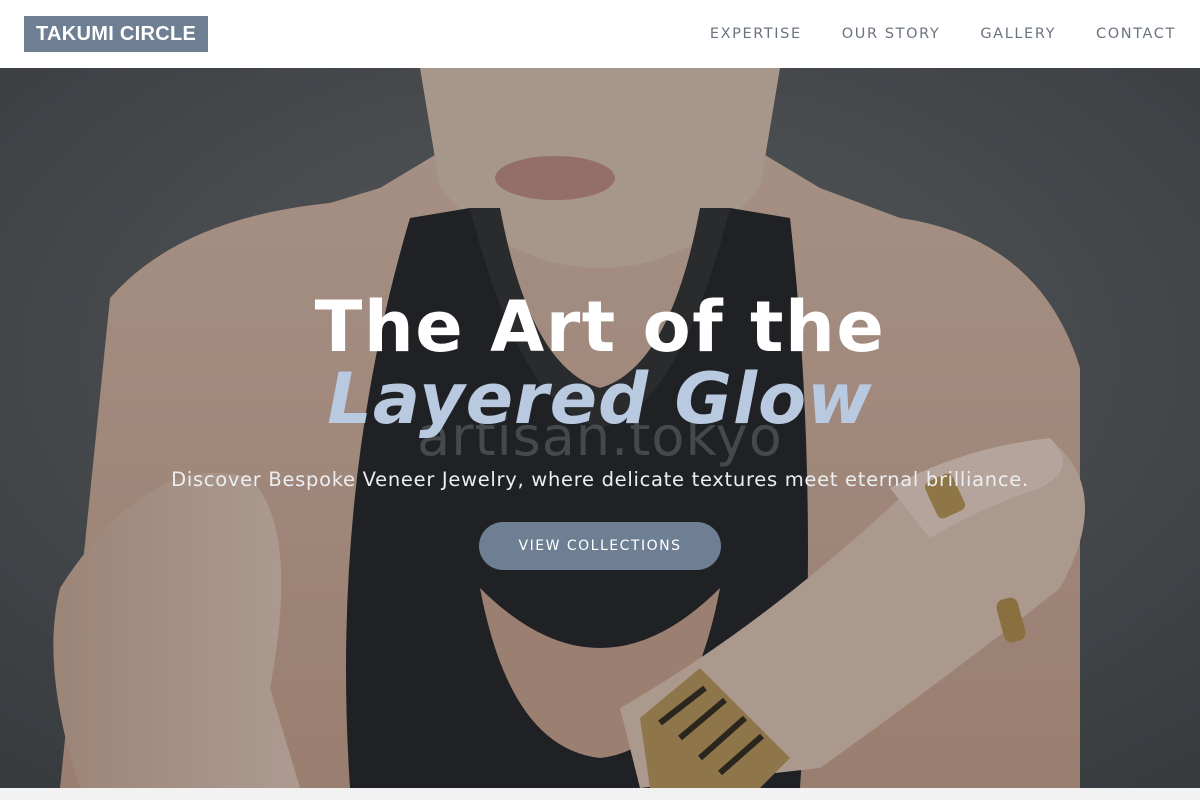 The height and width of the screenshot is (800, 1200). What do you see at coordinates (943, 34) in the screenshot?
I see `main-nav: EXPERTISE OUR STORY GALLERY CONTACT` at bounding box center [943, 34].